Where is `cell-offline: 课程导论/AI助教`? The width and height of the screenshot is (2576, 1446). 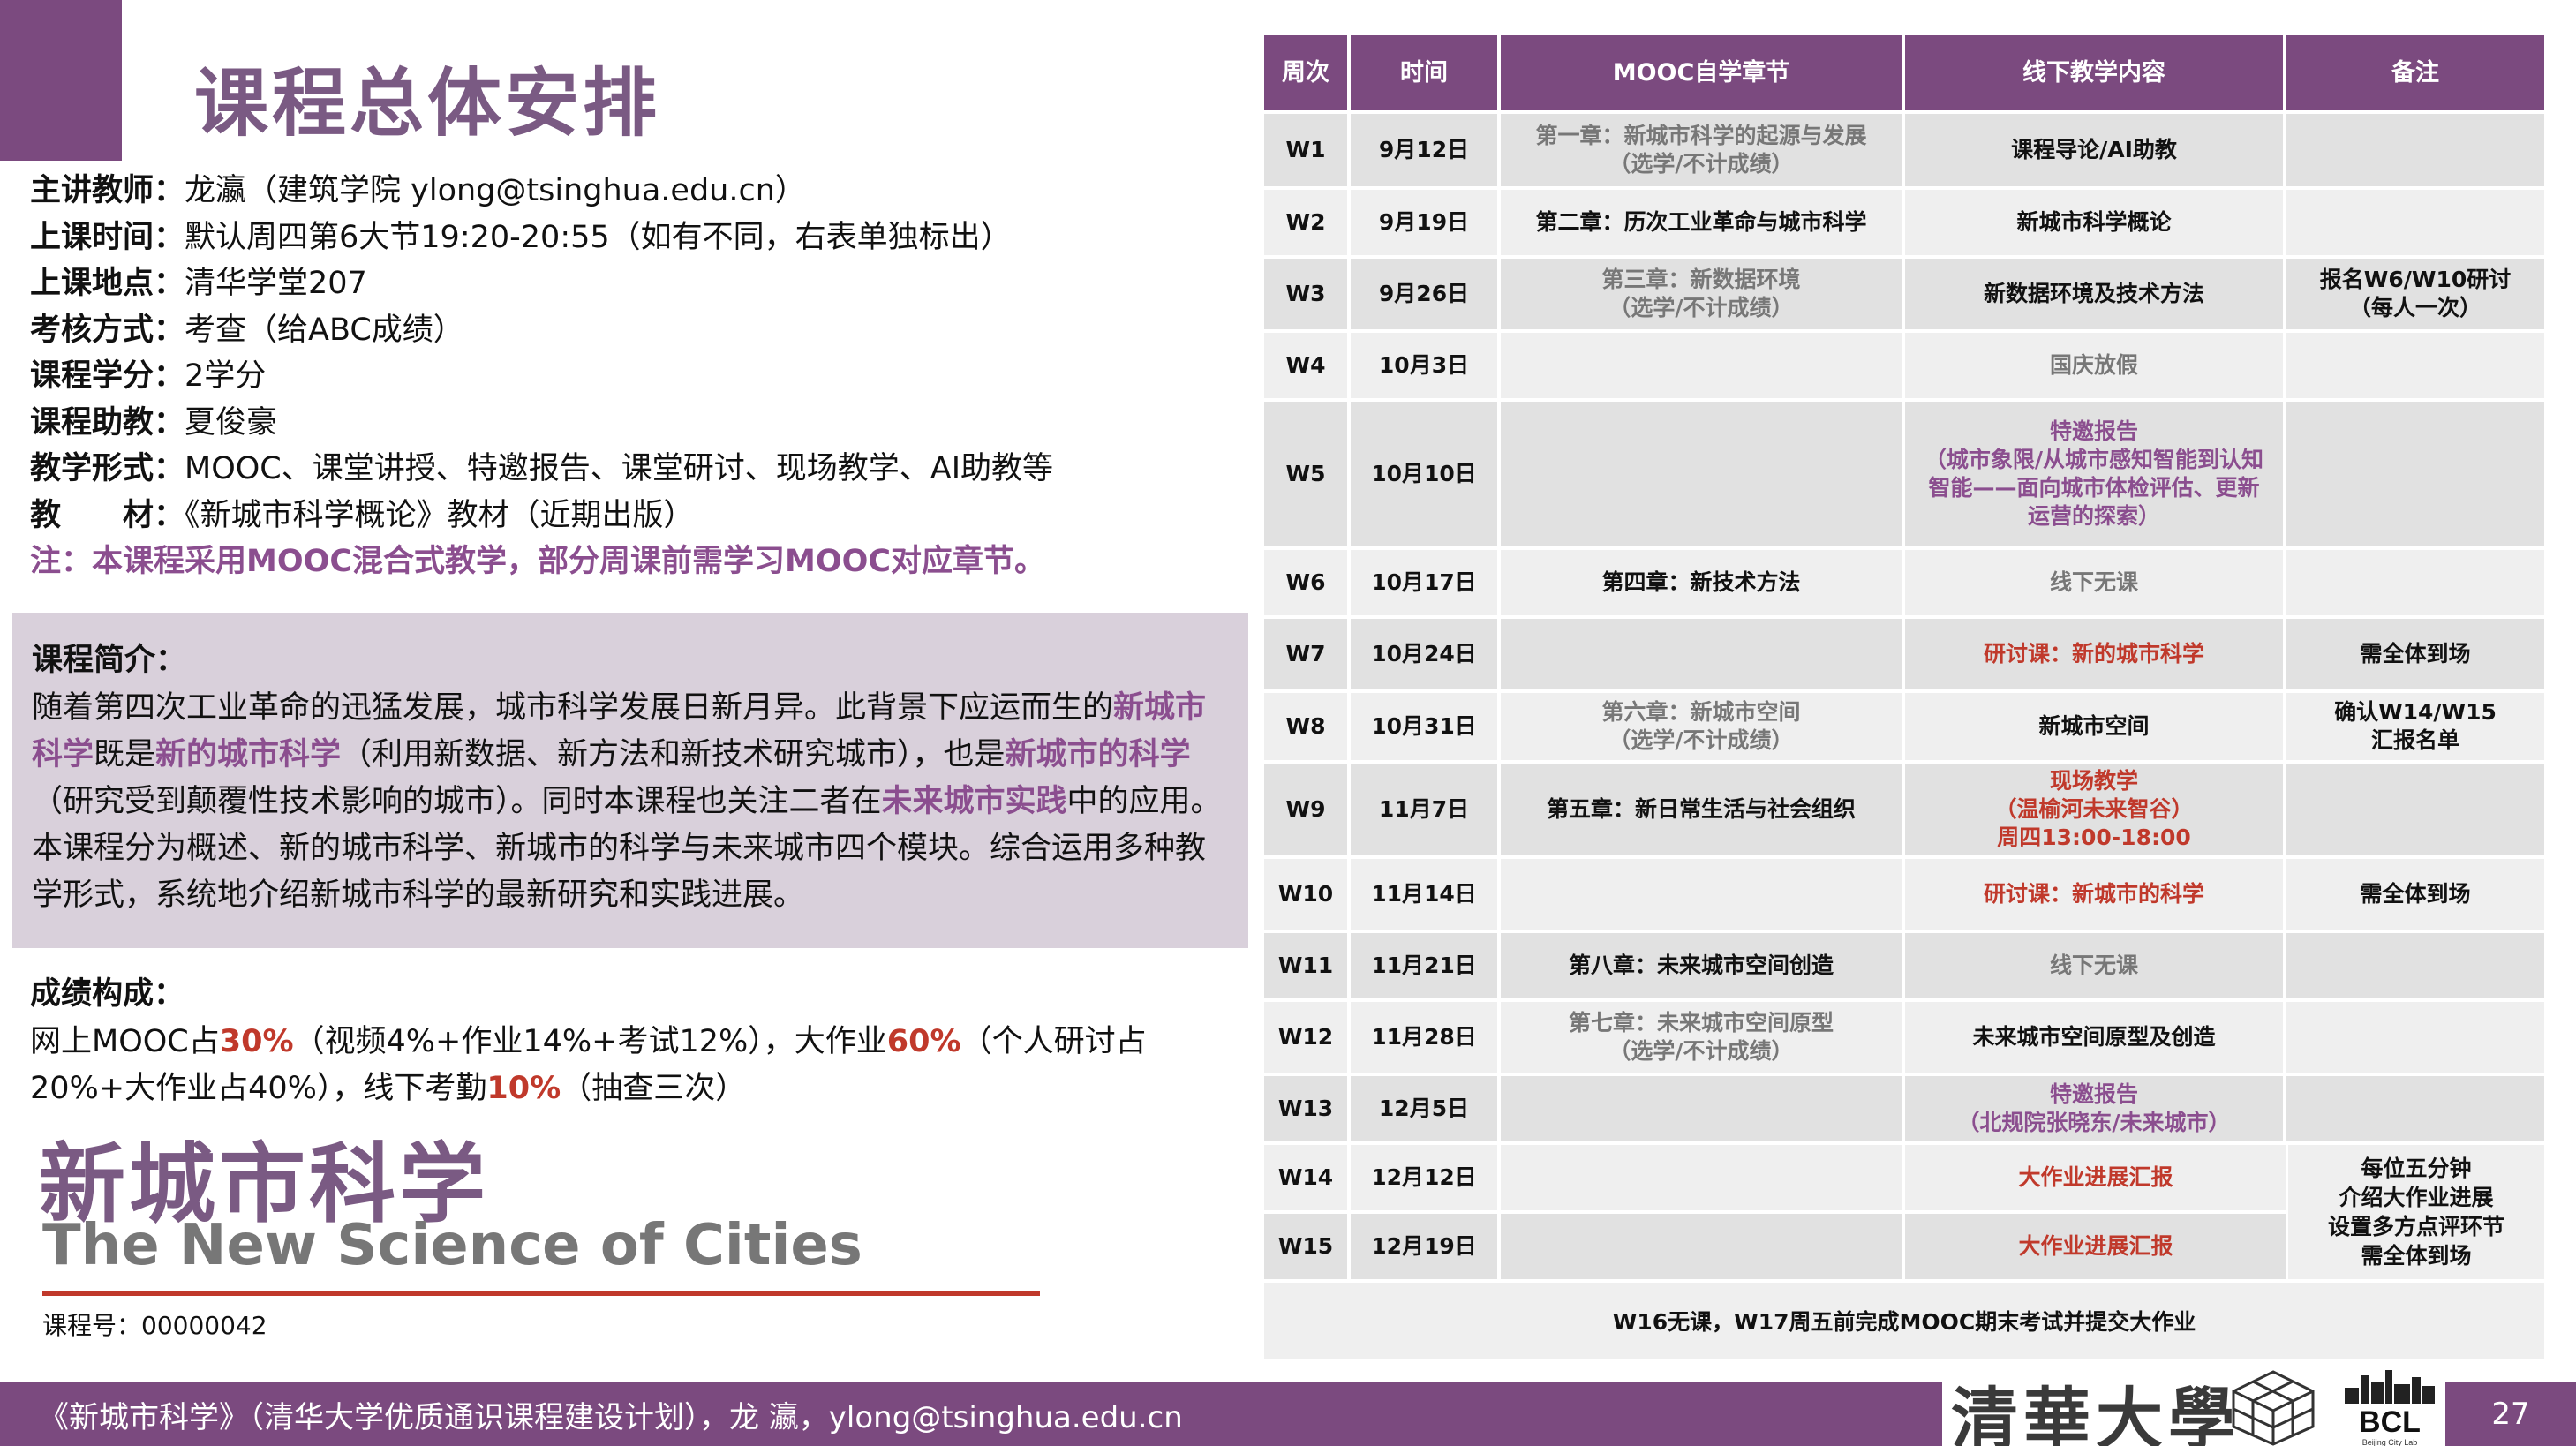
cell-offline: 课程导论/AI助教 is located at coordinates (2095, 150).